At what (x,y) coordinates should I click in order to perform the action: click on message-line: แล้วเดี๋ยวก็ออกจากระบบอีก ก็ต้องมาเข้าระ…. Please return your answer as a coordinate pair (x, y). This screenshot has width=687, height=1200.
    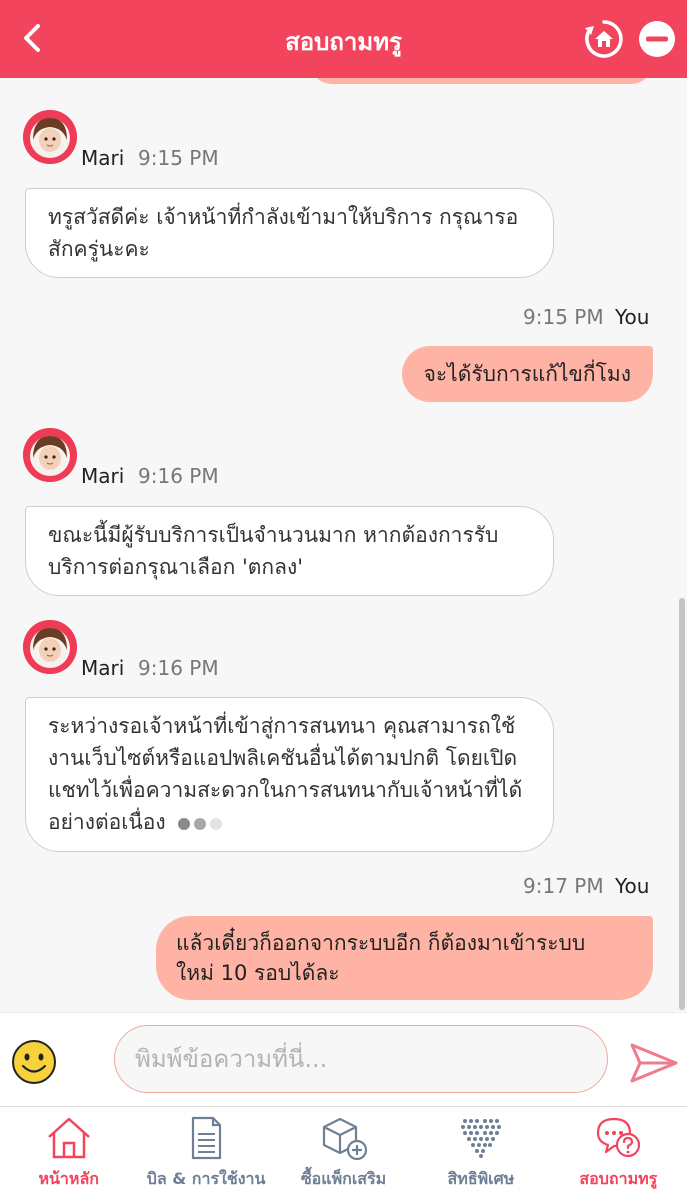
    Looking at the image, I should click on (381, 943).